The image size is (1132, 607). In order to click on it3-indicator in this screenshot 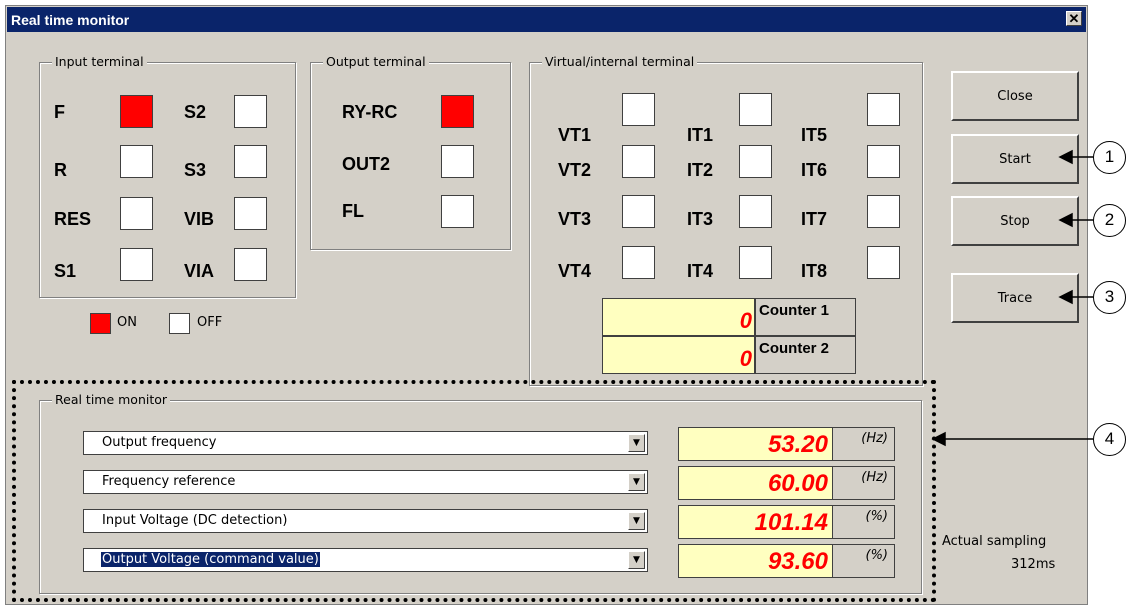, I will do `click(755, 211)`.